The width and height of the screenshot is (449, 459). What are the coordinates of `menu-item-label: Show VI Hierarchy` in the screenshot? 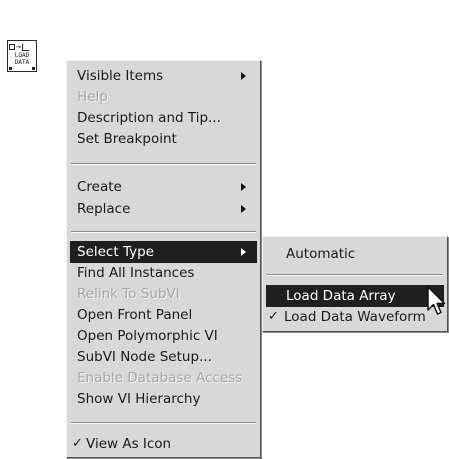 It's located at (139, 399).